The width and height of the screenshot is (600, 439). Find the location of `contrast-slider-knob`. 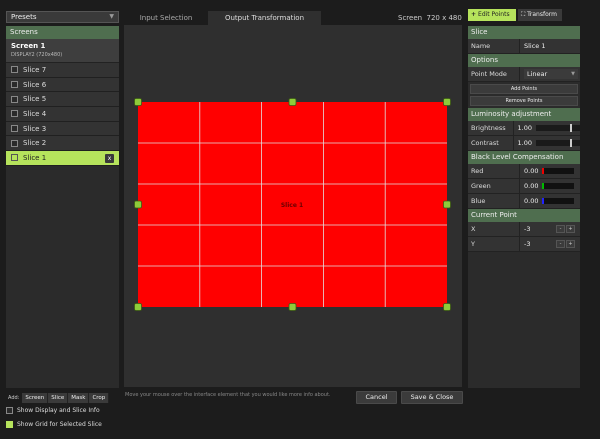

contrast-slider-knob is located at coordinates (571, 143).